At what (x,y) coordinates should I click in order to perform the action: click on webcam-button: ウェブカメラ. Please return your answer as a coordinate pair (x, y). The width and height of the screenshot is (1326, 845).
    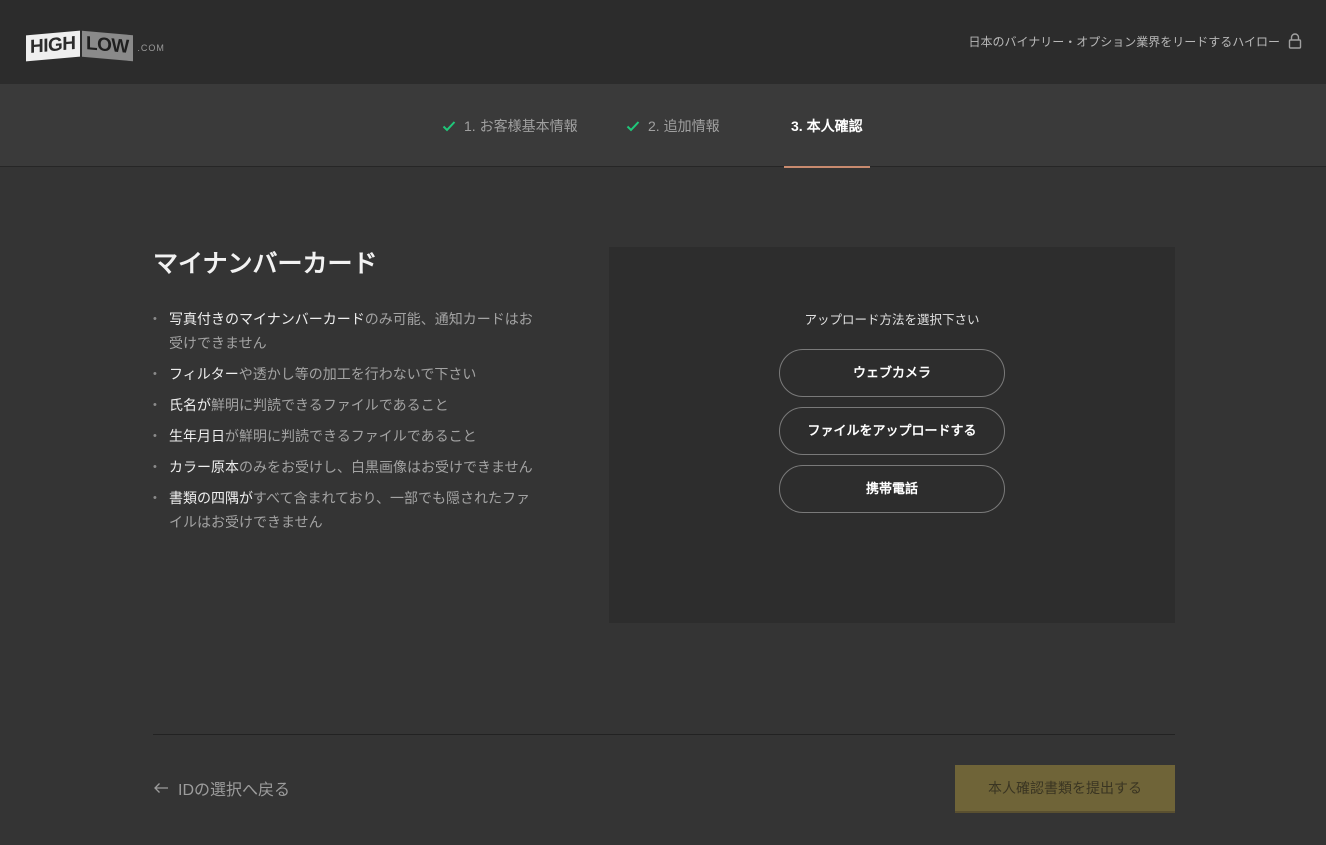
    Looking at the image, I should click on (892, 373).